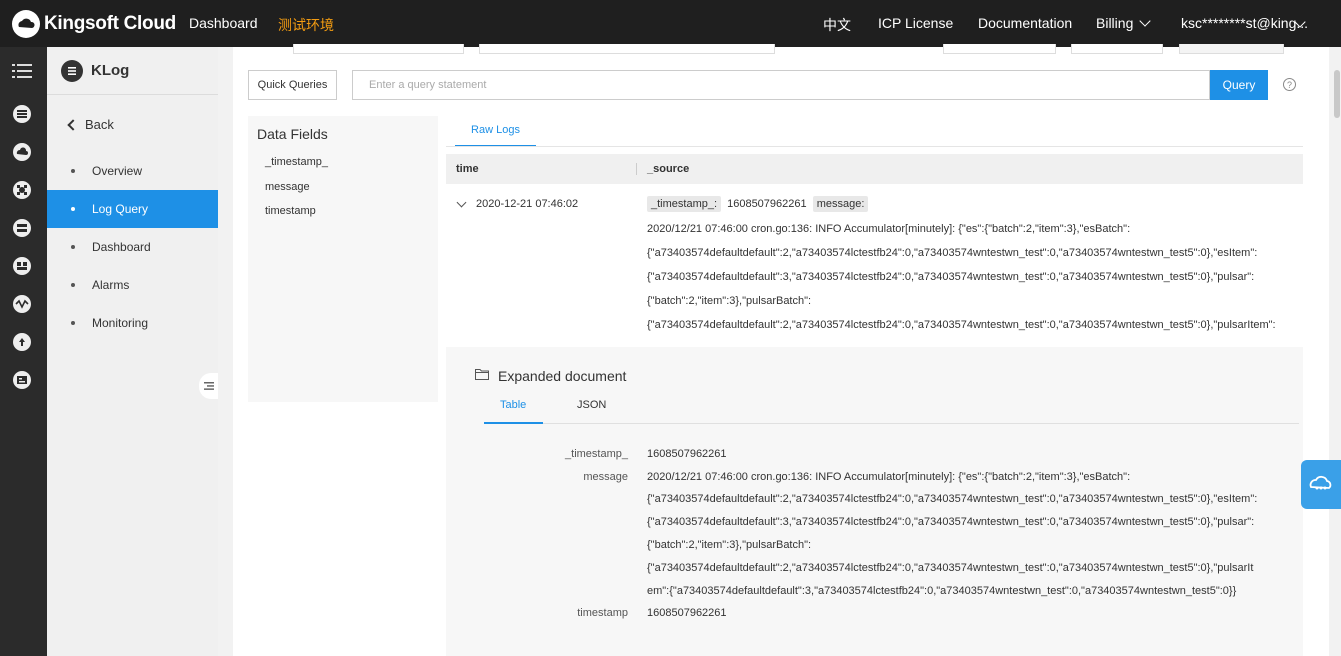 This screenshot has height=656, width=1341. I want to click on brand-name: Kingsoft Cloud, so click(110, 23).